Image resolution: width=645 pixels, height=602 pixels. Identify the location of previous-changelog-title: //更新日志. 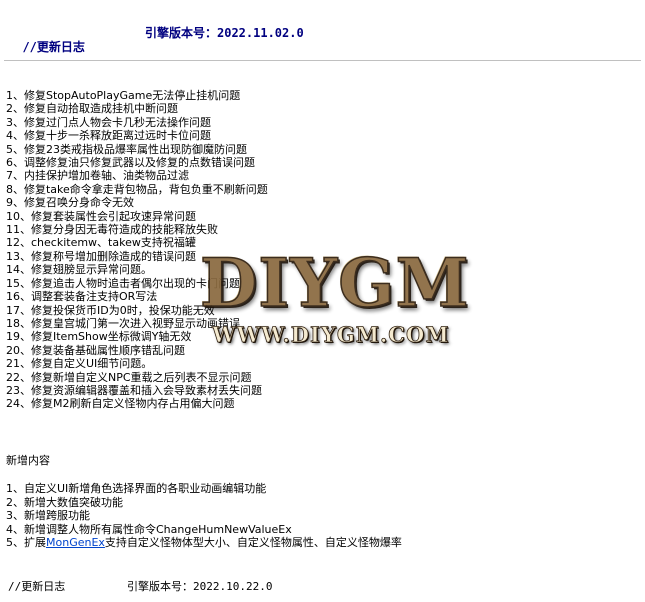
(37, 586).